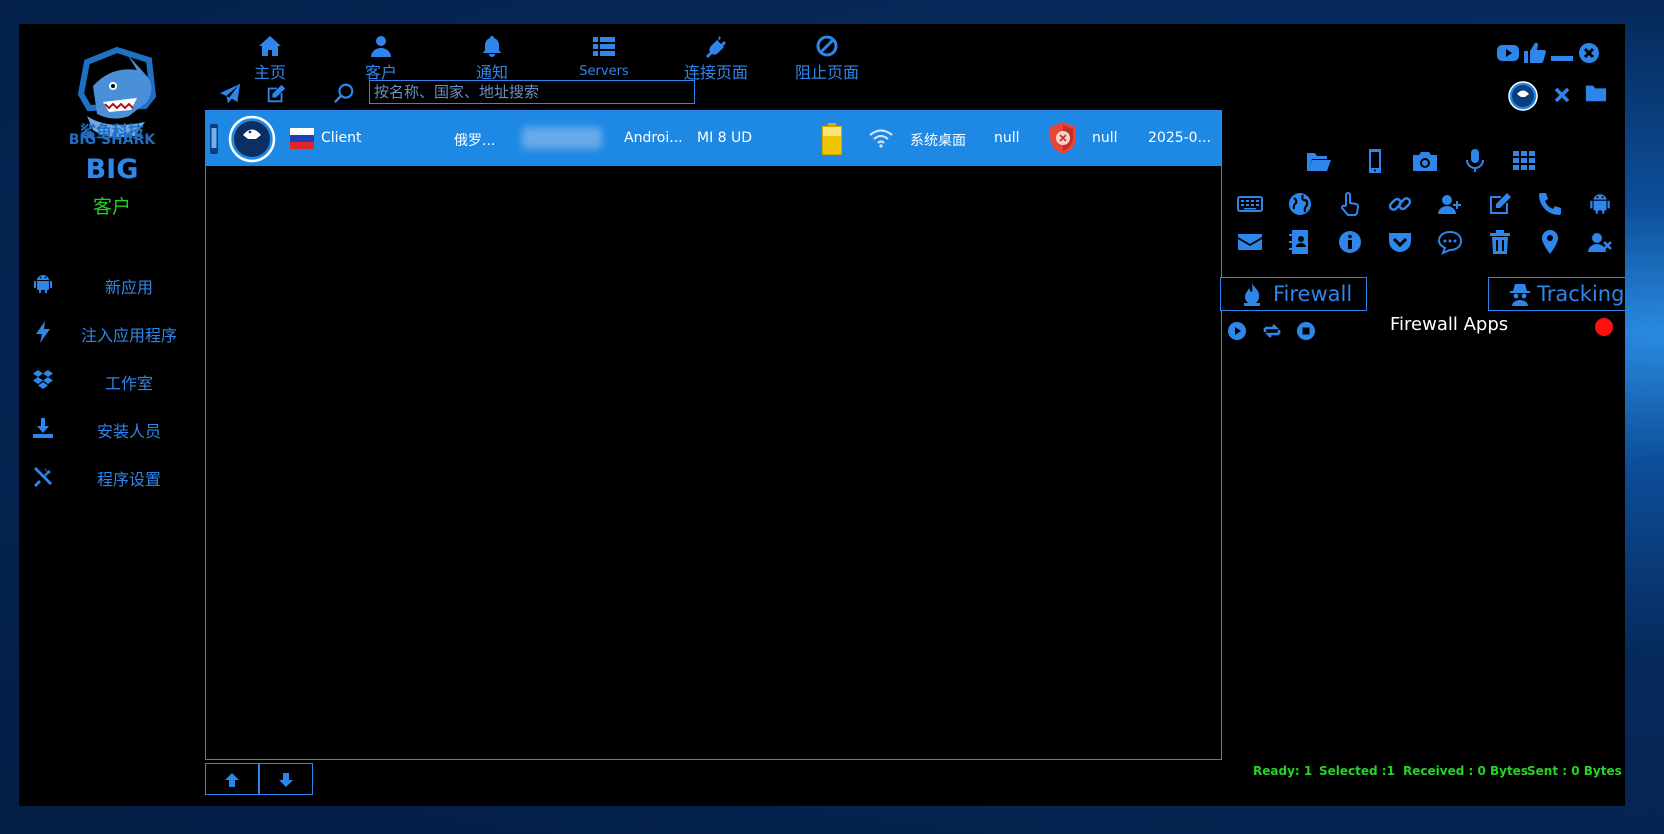 The image size is (1664, 834). I want to click on russia-flag-icon, so click(302, 138).